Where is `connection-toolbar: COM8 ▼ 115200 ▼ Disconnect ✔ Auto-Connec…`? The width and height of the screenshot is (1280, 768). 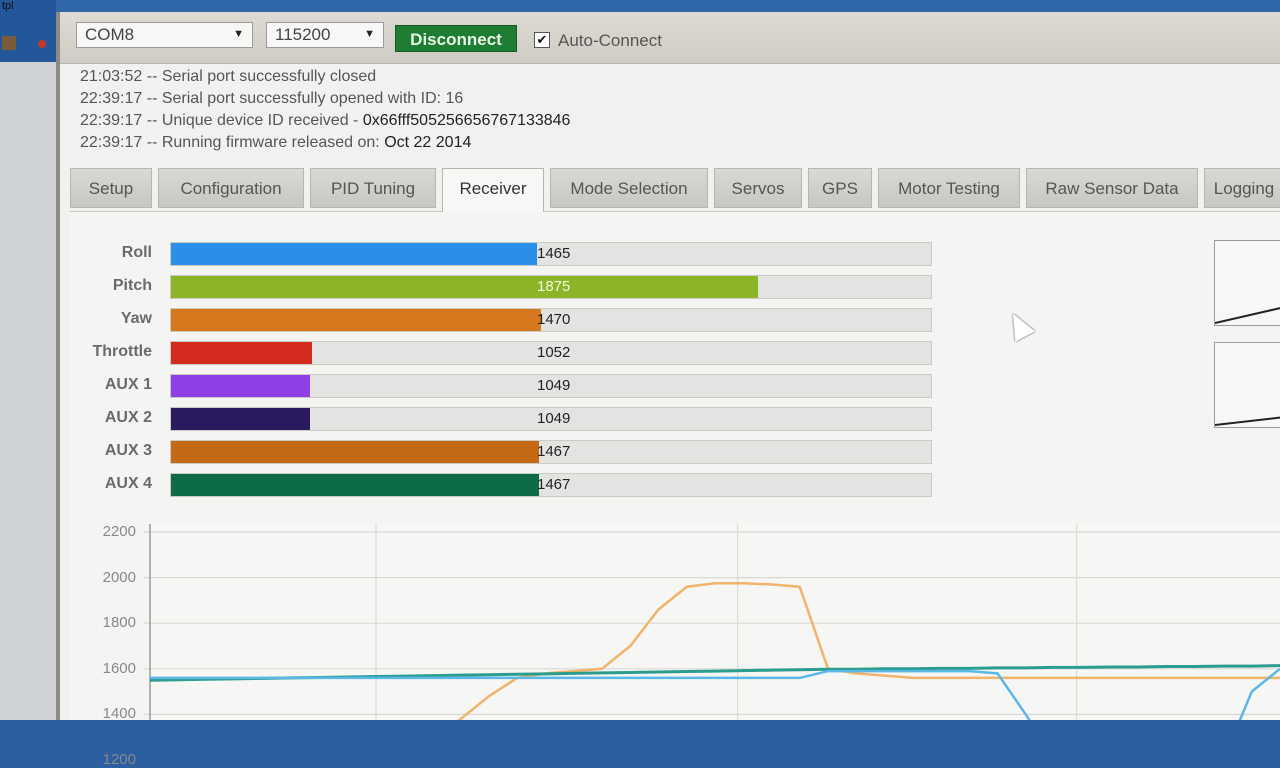 connection-toolbar: COM8 ▼ 115200 ▼ Disconnect ✔ Auto-Connec… is located at coordinates (670, 38).